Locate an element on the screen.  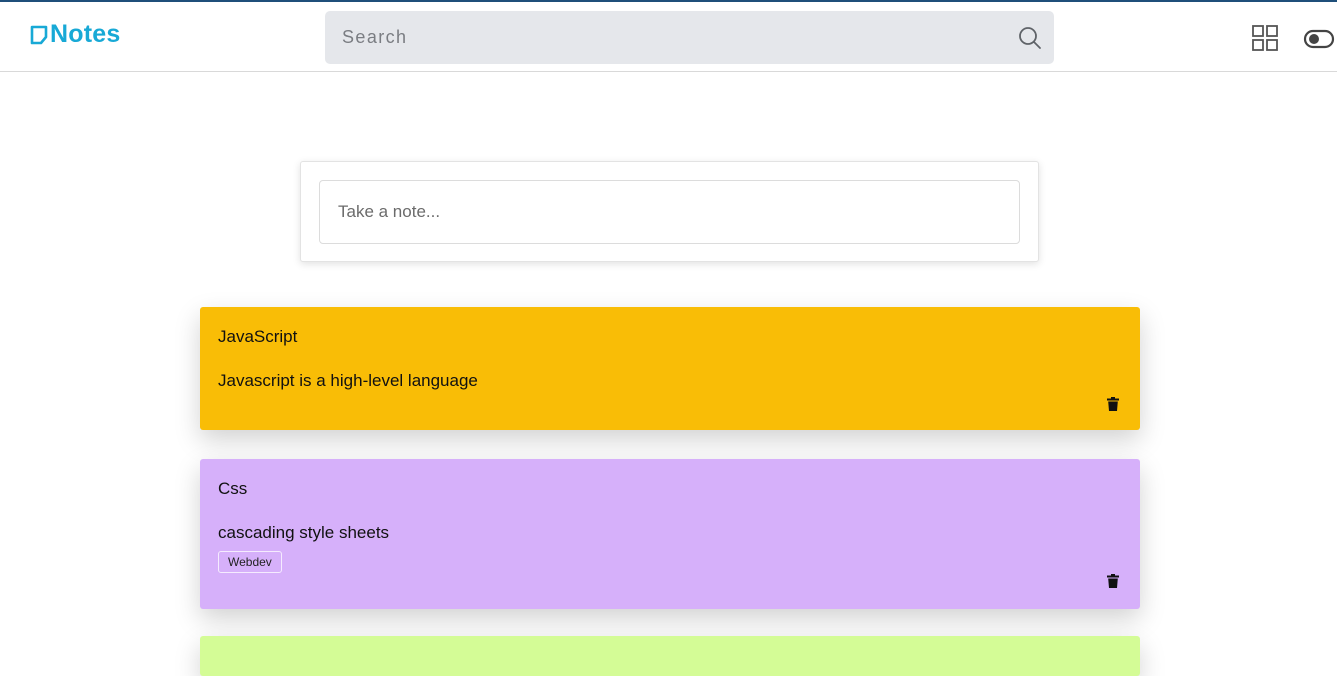
app-logo: Notes is located at coordinates (74, 34).